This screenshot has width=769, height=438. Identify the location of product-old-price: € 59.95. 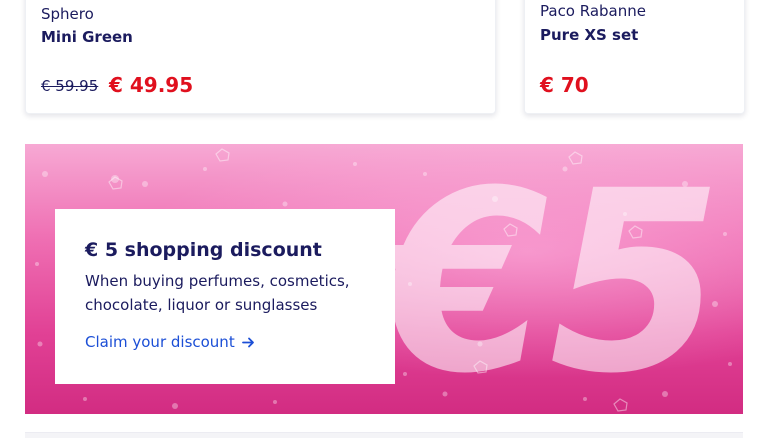
(70, 86).